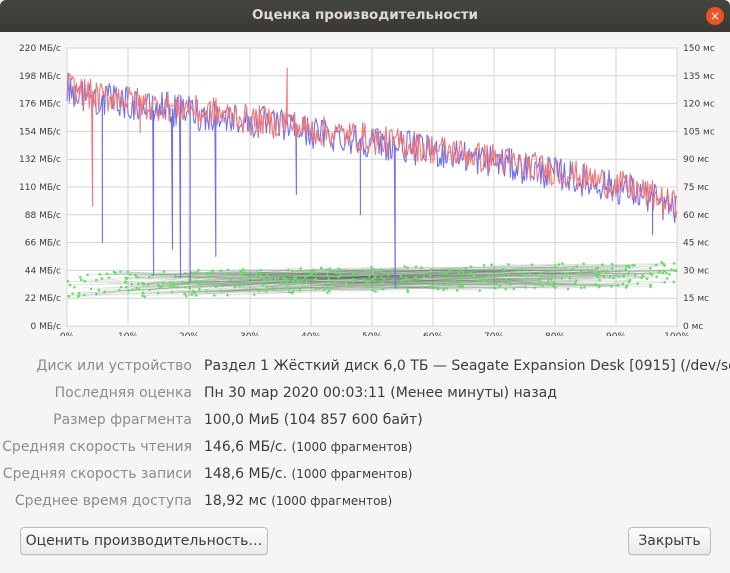  What do you see at coordinates (40, 132) in the screenshot?
I see `y-left-tick-label: 154 МБ/с` at bounding box center [40, 132].